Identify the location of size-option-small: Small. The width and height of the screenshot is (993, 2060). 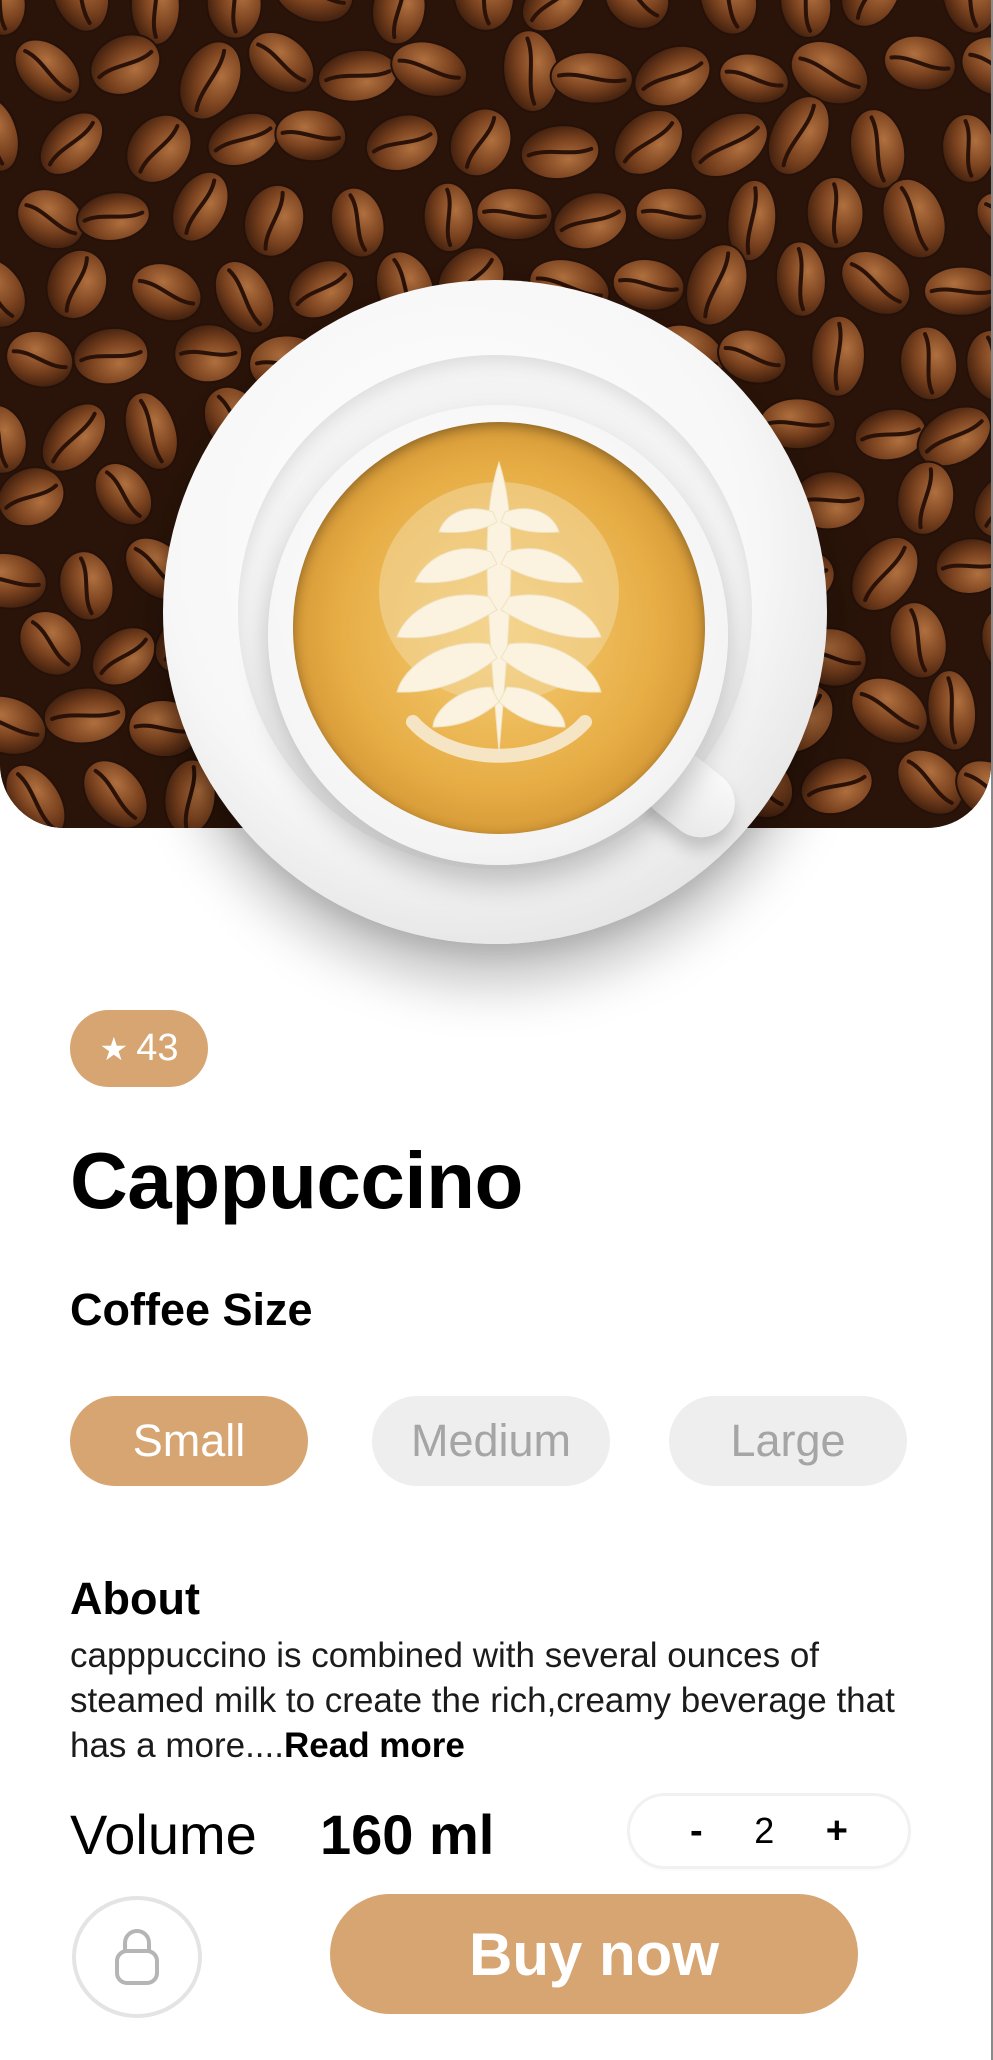
(189, 1441).